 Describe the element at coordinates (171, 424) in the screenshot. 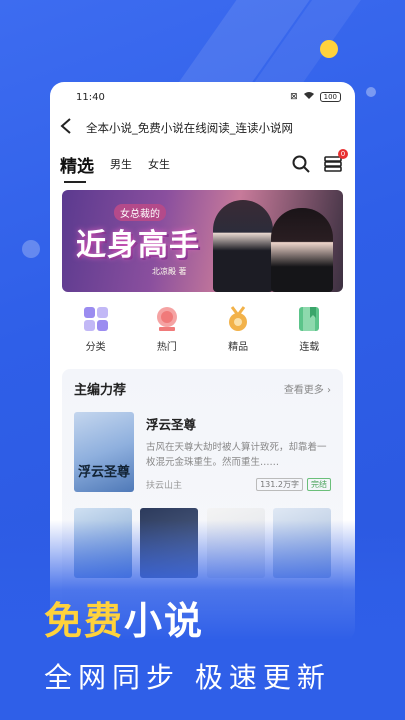

I see `book-title: 浮云圣尊` at that location.